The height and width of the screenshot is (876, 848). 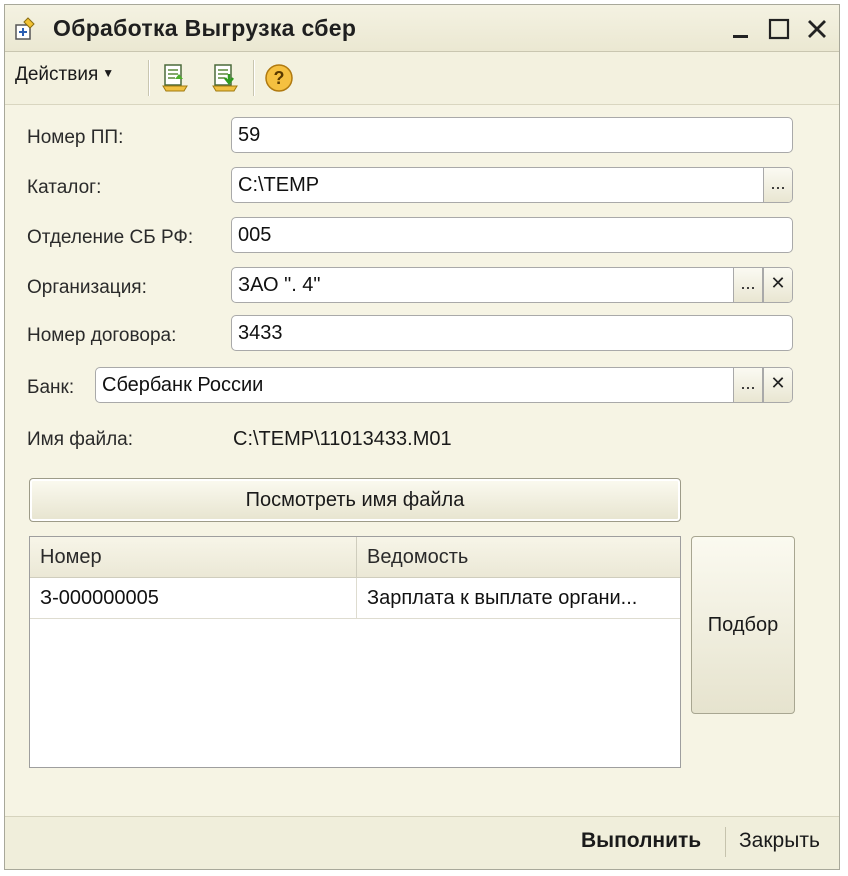 What do you see at coordinates (183, 385) in the screenshot?
I see `bank-value: Сбербанк России` at bounding box center [183, 385].